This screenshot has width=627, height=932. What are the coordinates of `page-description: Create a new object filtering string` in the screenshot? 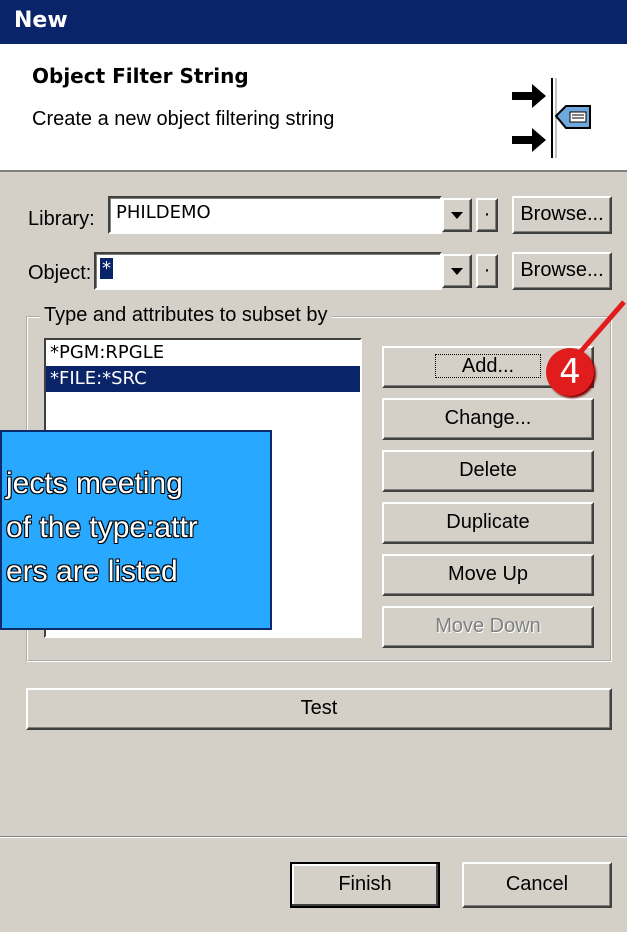 It's located at (183, 119).